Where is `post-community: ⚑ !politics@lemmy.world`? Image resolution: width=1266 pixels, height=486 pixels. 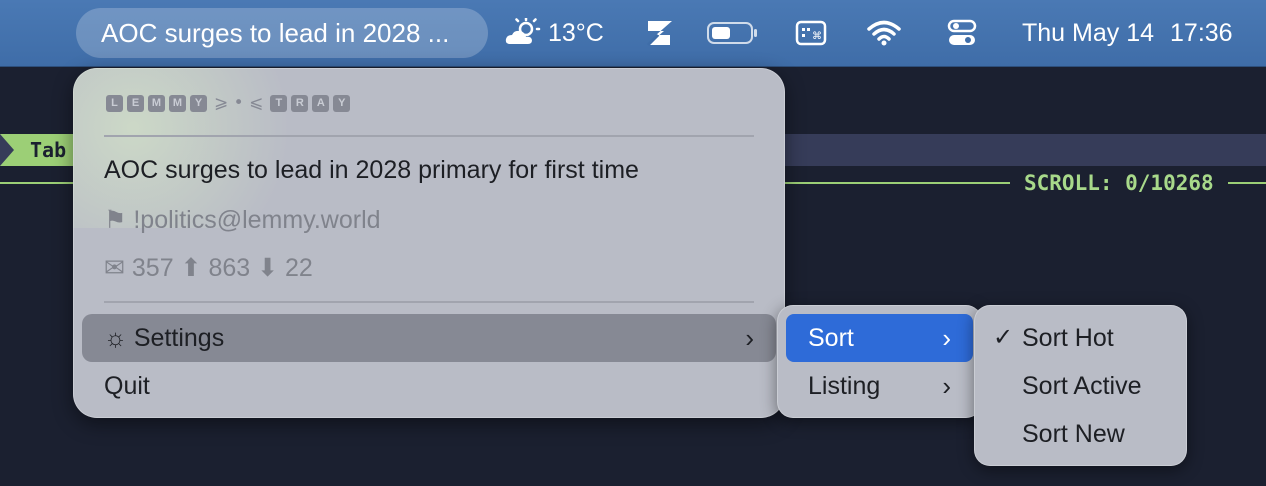 post-community: ⚑ !politics@lemmy.world is located at coordinates (242, 220).